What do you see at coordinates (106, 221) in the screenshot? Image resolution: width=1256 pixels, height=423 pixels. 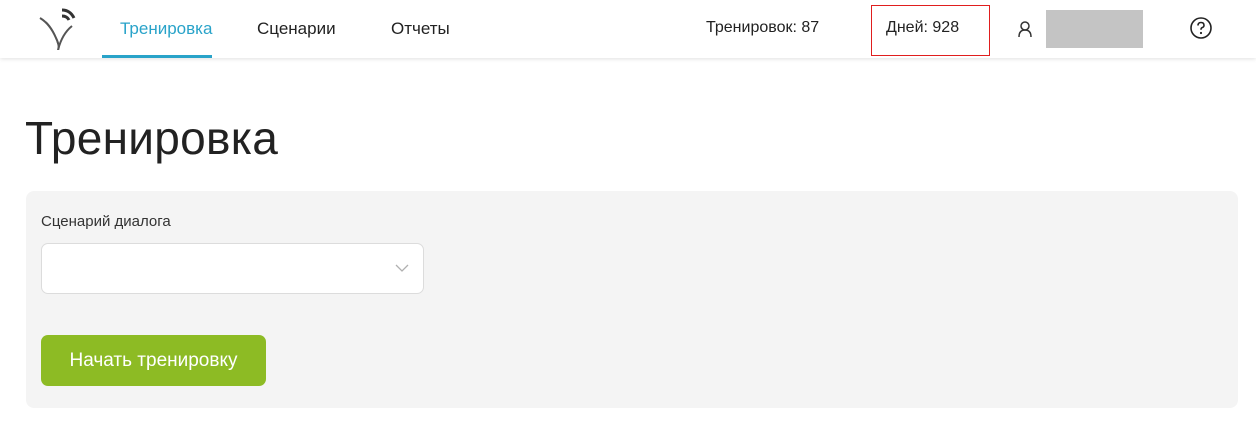 I see `scenario-label: Сценарий диалога` at bounding box center [106, 221].